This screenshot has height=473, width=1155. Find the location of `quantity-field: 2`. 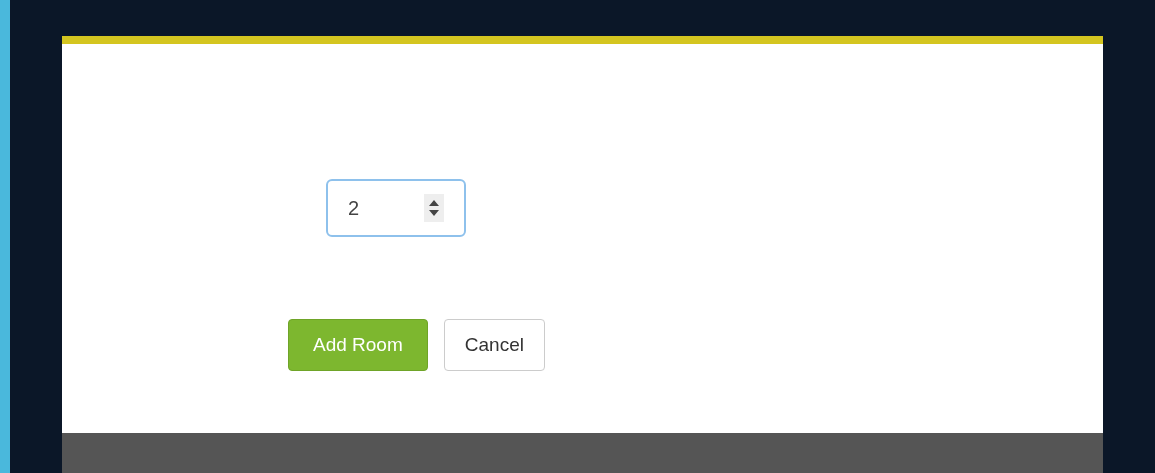

quantity-field: 2 is located at coordinates (396, 208).